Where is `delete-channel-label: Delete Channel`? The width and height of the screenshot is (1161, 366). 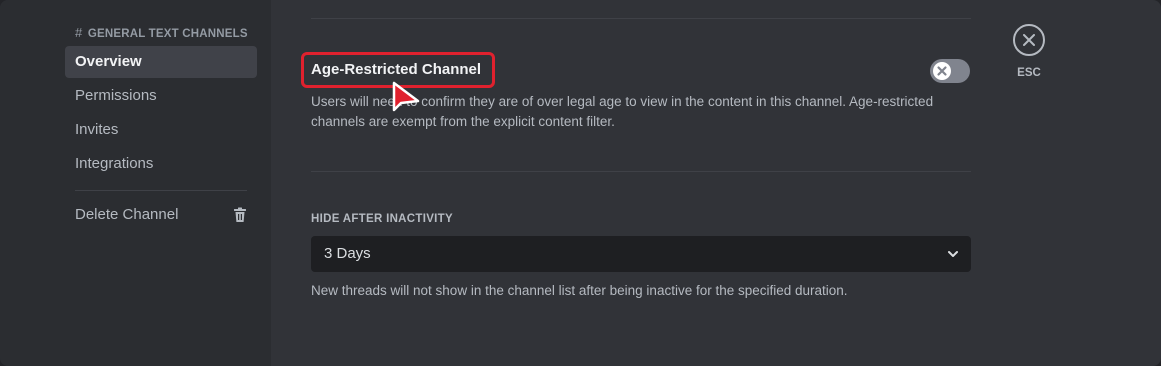
delete-channel-label: Delete Channel is located at coordinates (127, 214).